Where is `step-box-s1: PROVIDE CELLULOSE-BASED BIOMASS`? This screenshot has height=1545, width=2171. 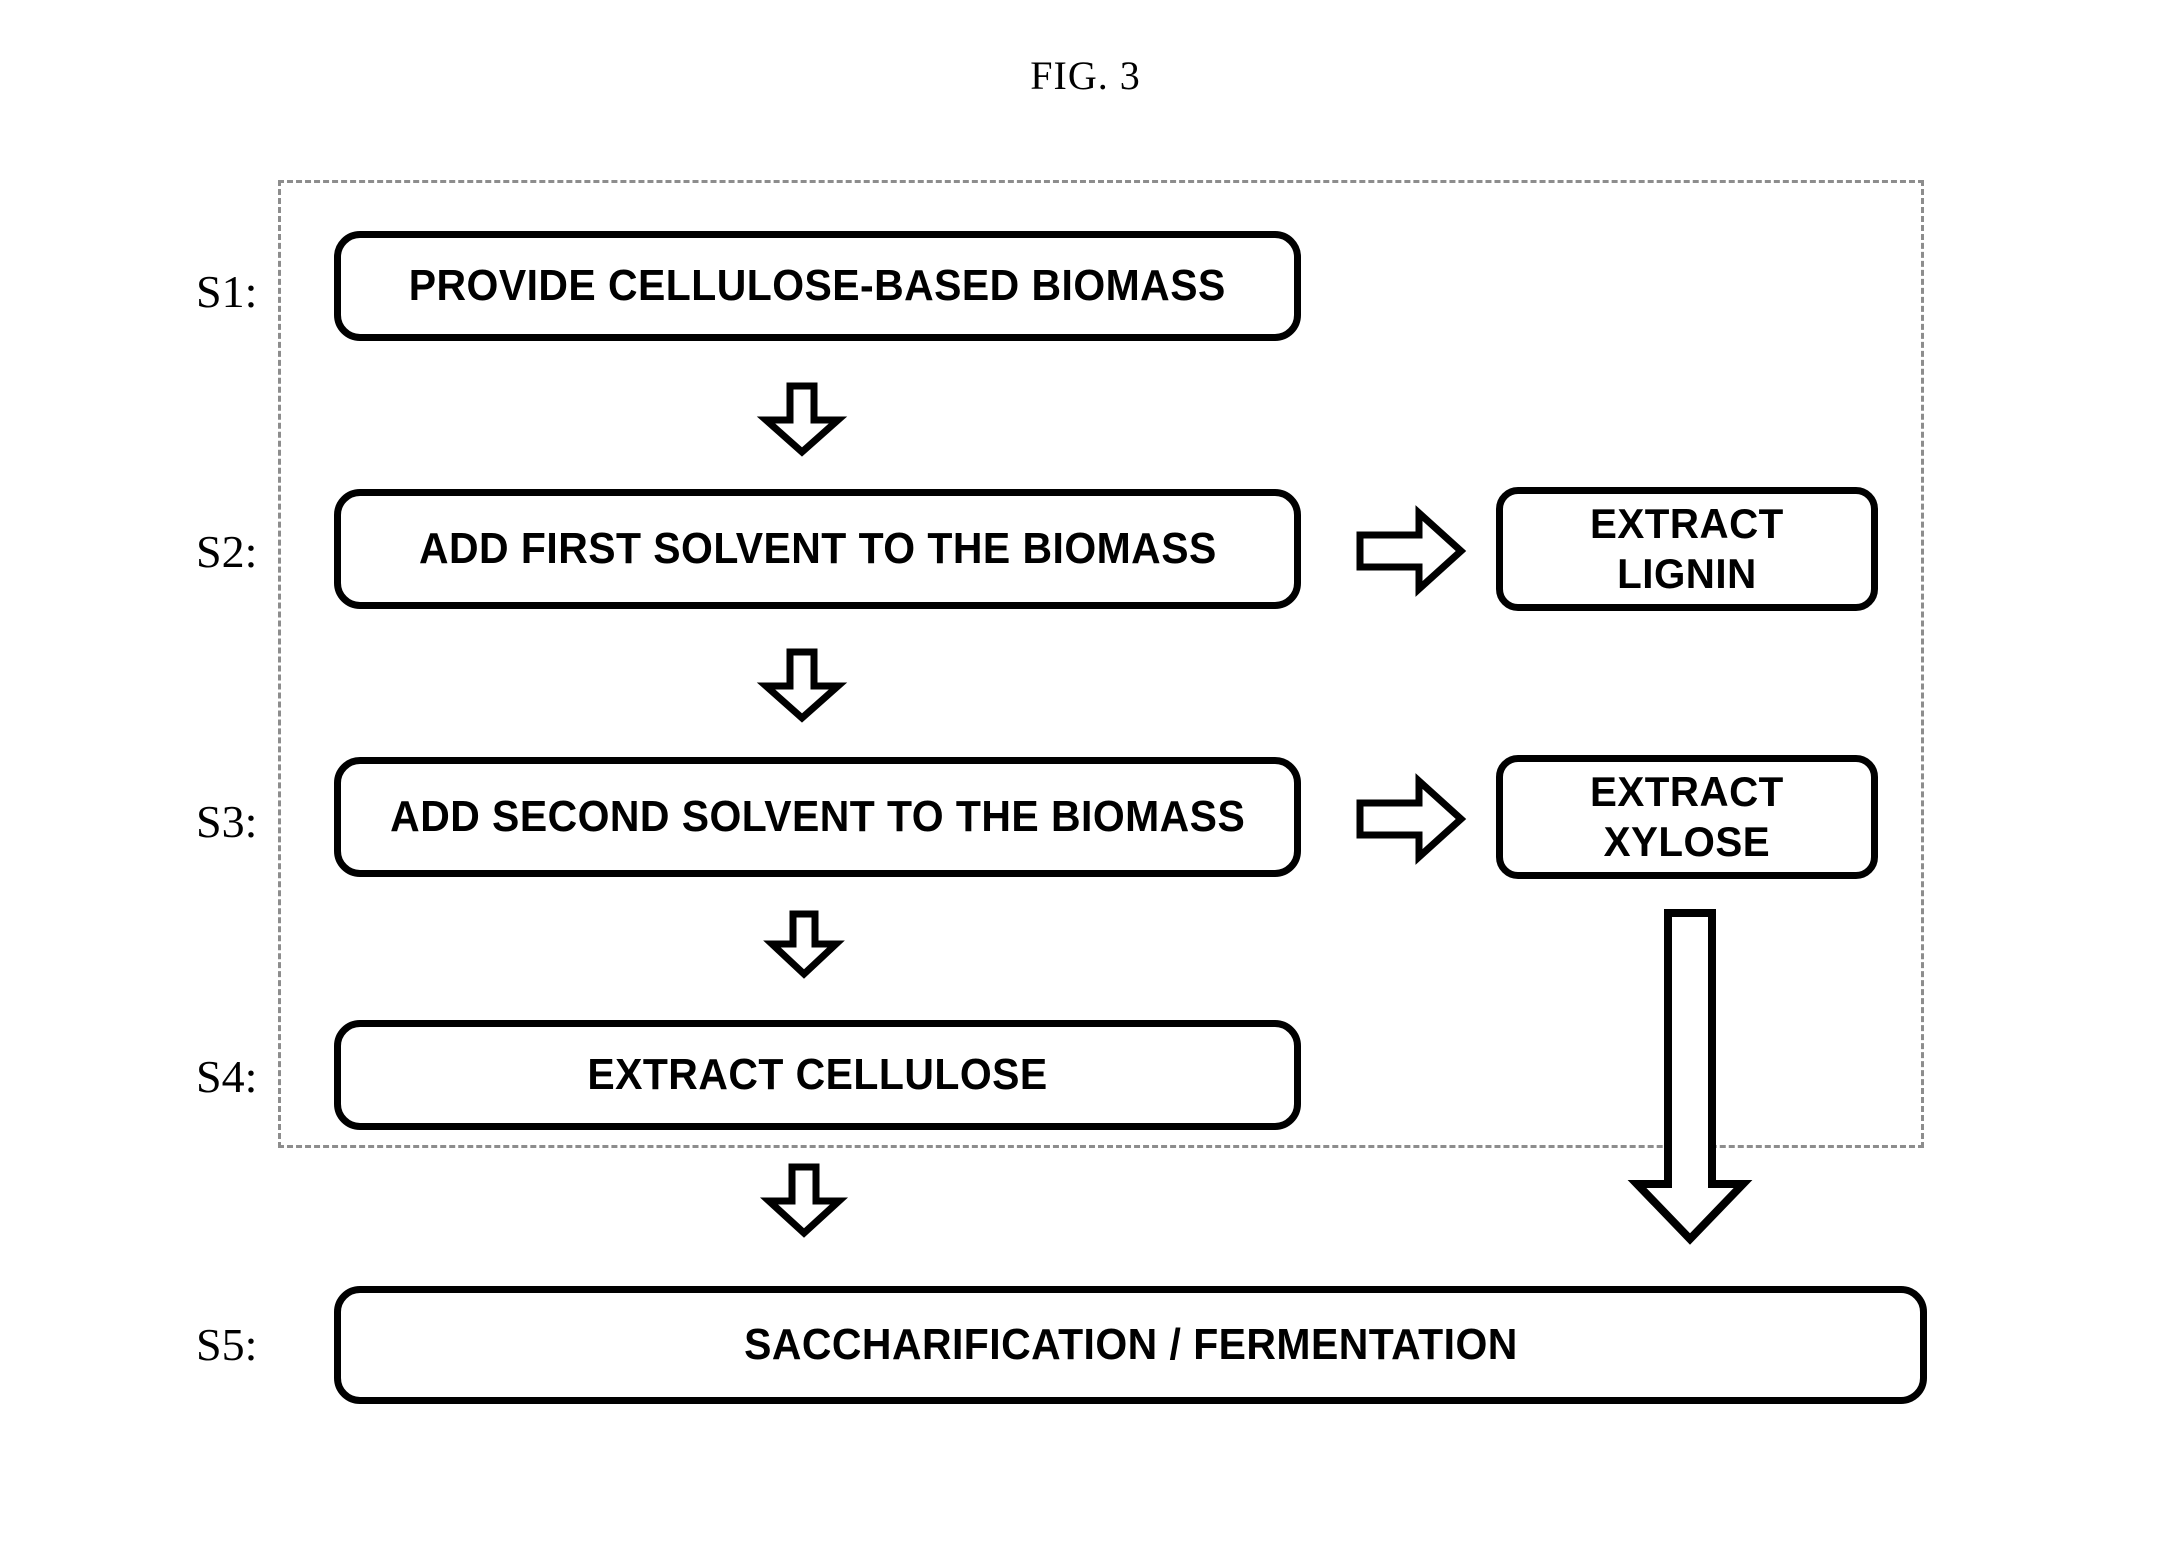
step-box-s1: PROVIDE CELLULOSE-BASED BIOMASS is located at coordinates (817, 286).